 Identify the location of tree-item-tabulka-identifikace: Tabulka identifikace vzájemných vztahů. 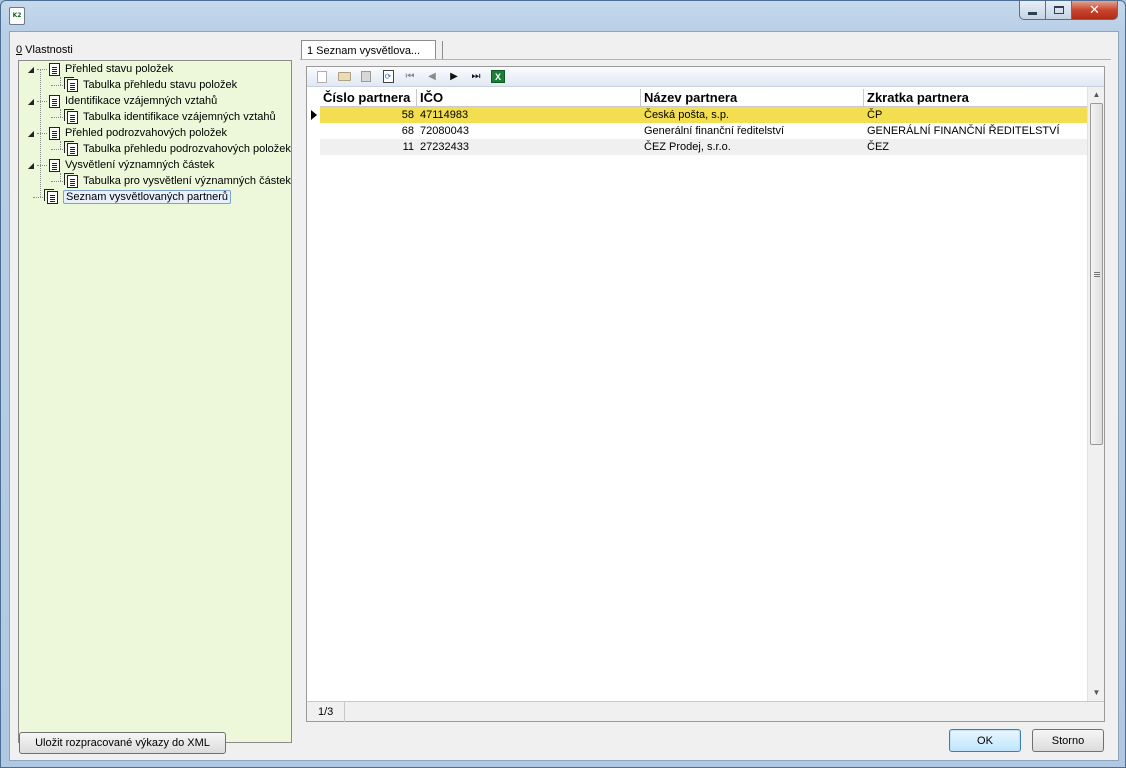
(163, 116).